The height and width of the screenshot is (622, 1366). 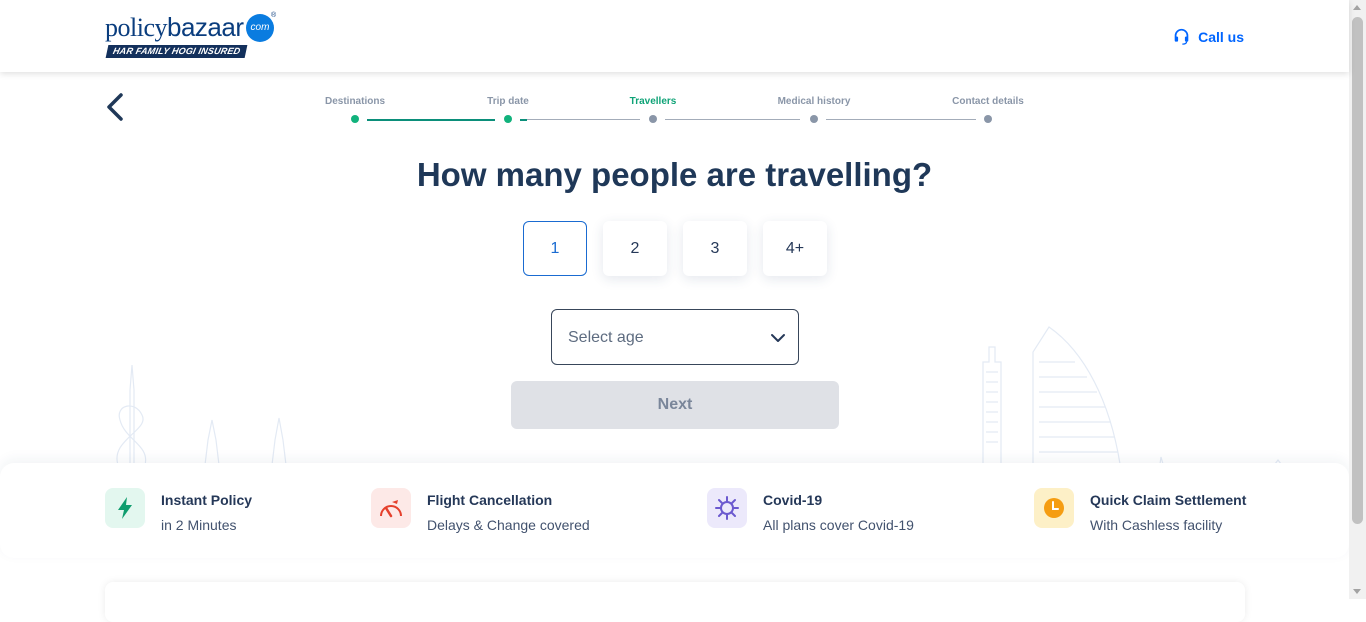 I want to click on scroll-up-arrow-icon, so click(x=1357, y=7).